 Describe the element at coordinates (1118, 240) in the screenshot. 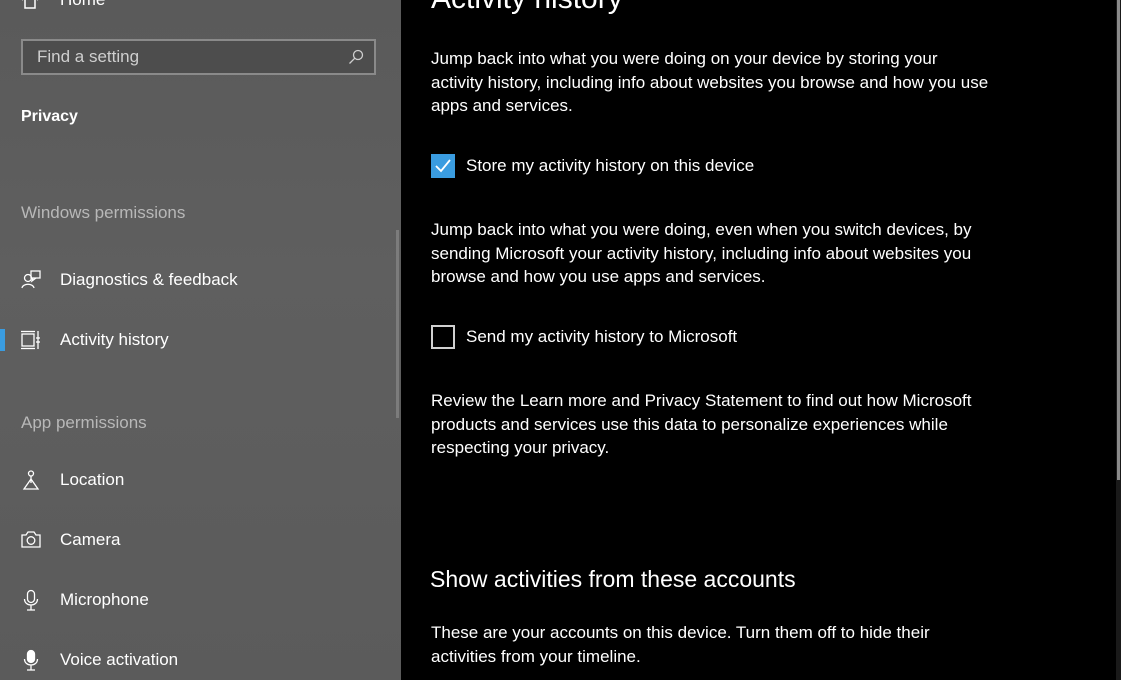

I see `main-scrollbar-thumb` at that location.